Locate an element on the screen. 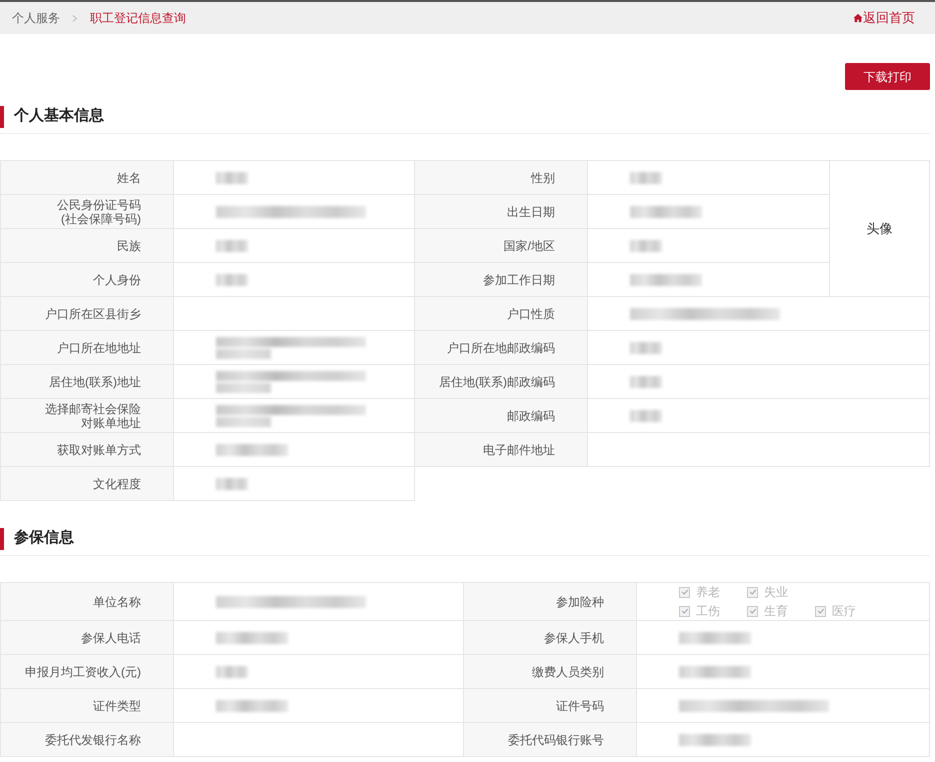 The height and width of the screenshot is (762, 935). download-print-button: 下载打印 is located at coordinates (887, 76).